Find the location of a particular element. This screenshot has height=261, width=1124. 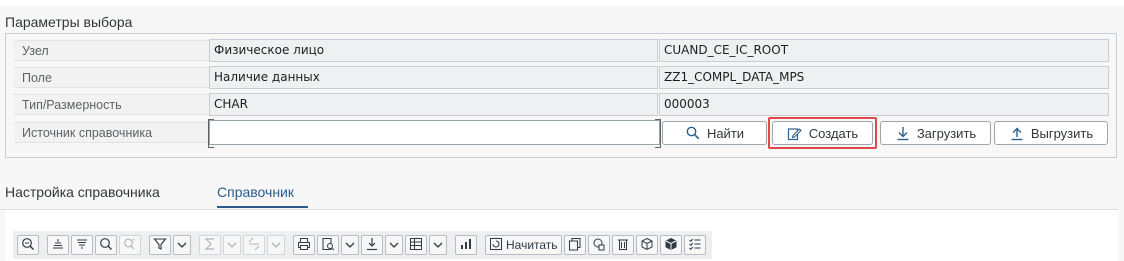

sort-ascending-icon is located at coordinates (58, 245).